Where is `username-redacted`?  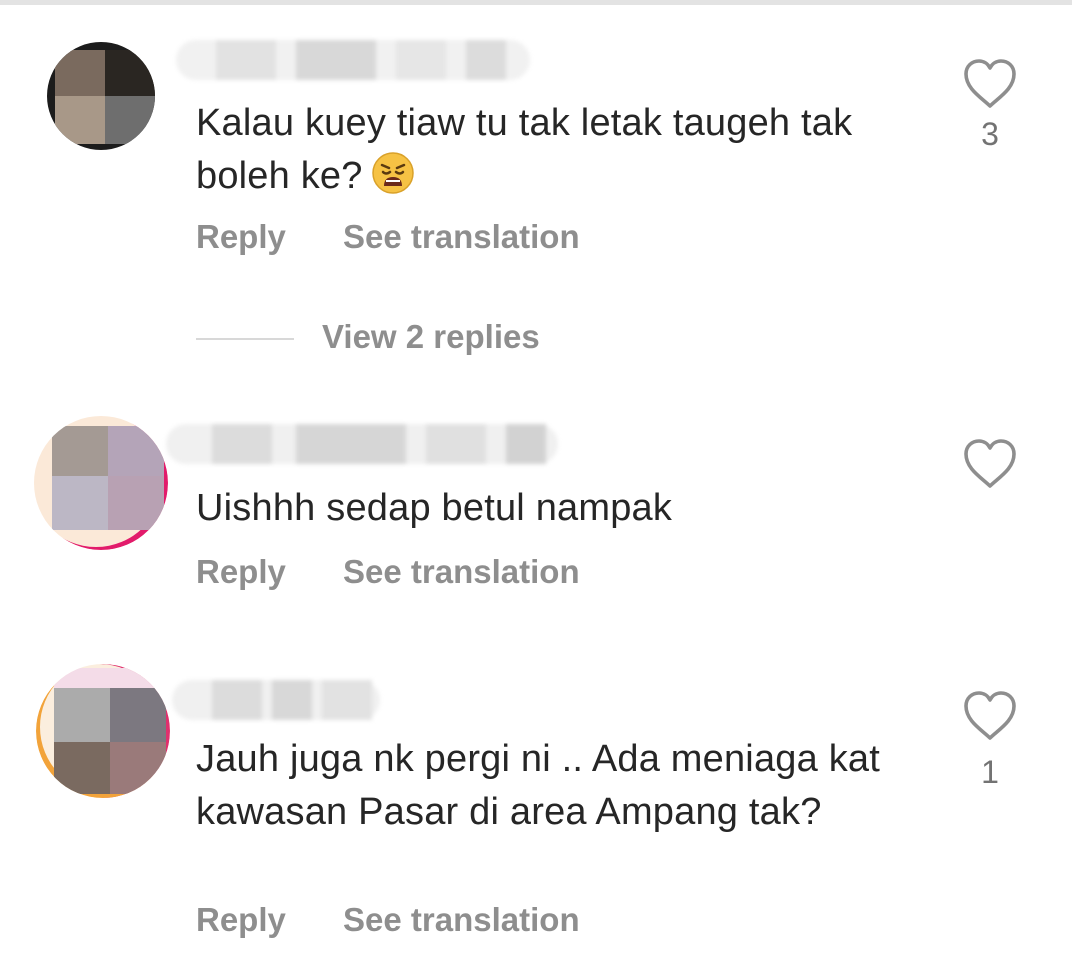 username-redacted is located at coordinates (276, 700).